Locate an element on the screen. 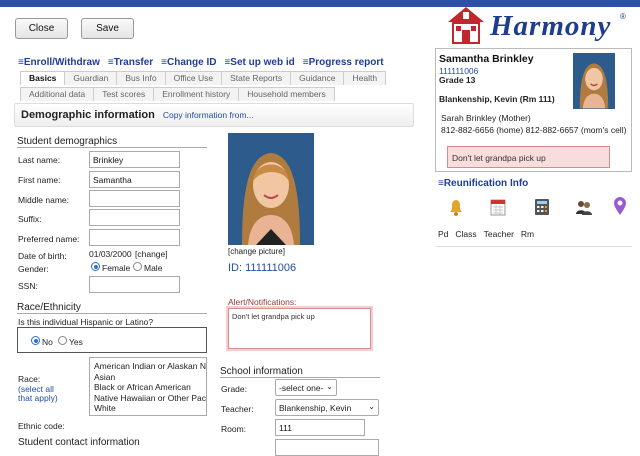  school-info-header: School information is located at coordinates (300, 372).